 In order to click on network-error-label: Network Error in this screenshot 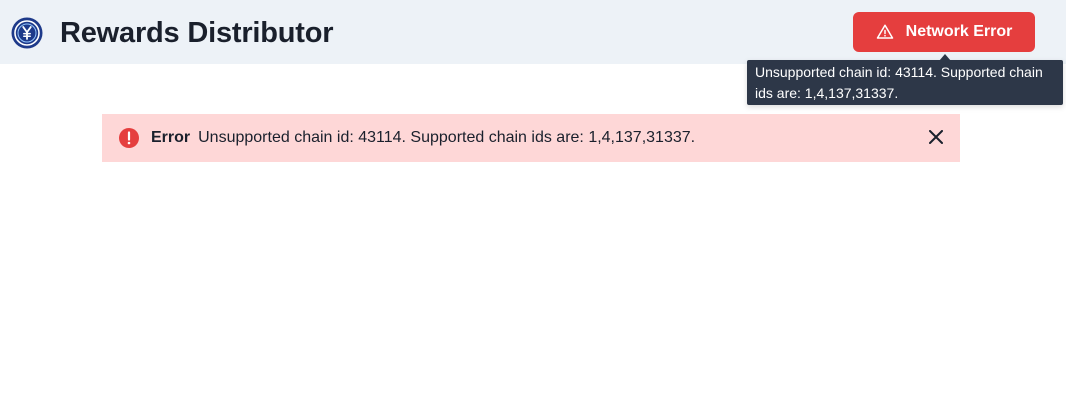, I will do `click(959, 31)`.